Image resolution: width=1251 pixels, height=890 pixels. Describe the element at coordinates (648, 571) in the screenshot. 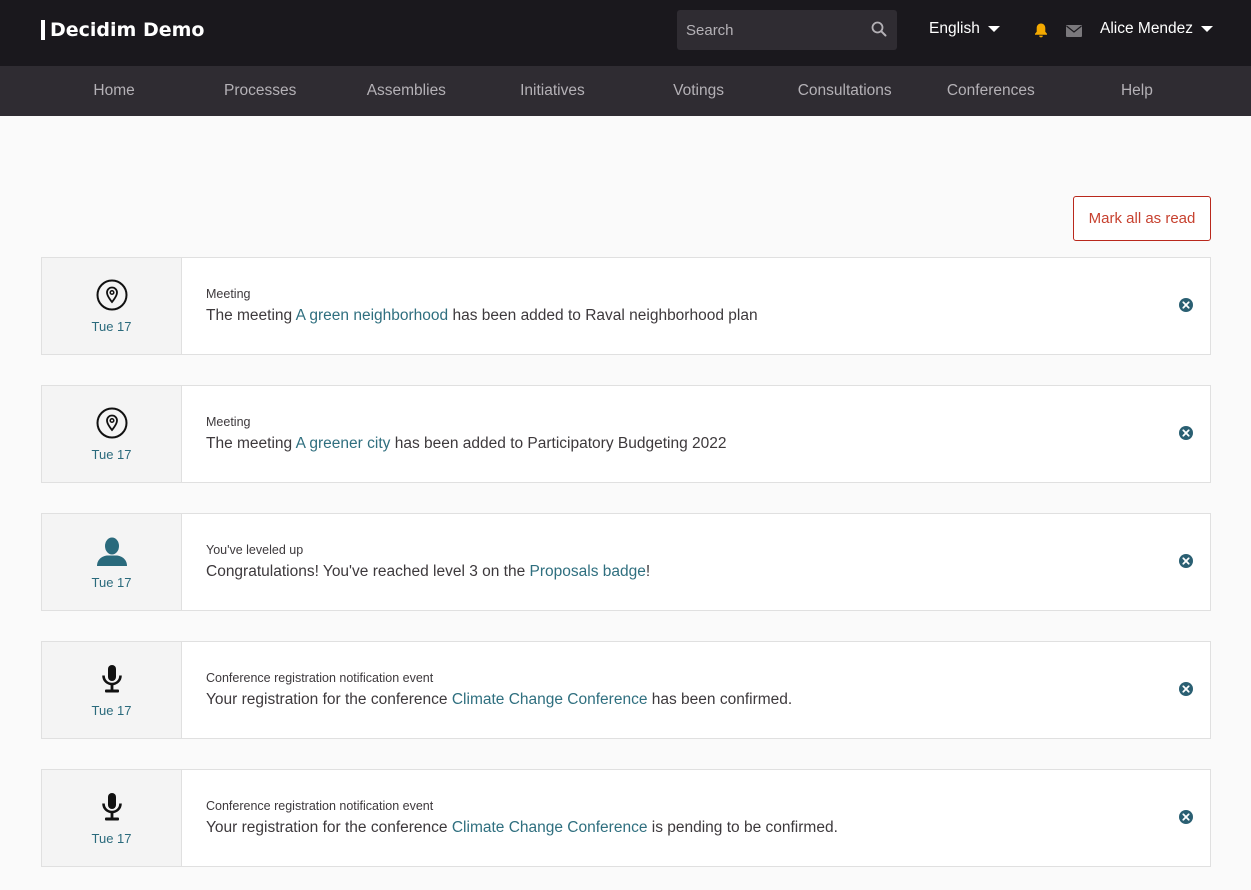

I see `text-after: !` at that location.